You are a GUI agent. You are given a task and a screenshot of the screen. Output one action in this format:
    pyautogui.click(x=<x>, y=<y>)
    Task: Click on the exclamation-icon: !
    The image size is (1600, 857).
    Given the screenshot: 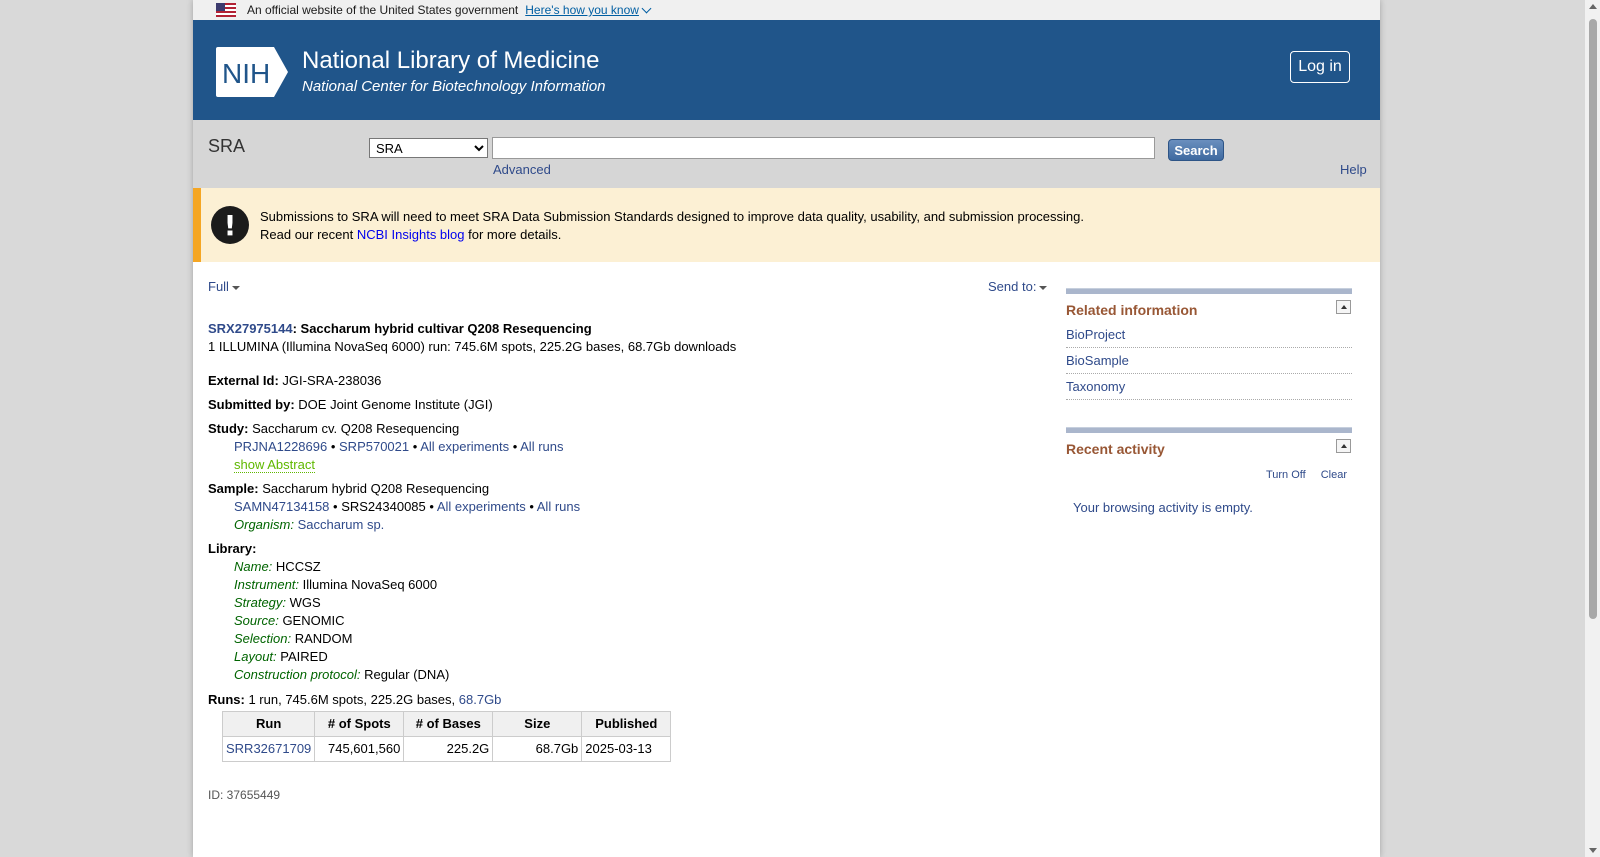 What is the action you would take?
    pyautogui.click(x=230, y=225)
    